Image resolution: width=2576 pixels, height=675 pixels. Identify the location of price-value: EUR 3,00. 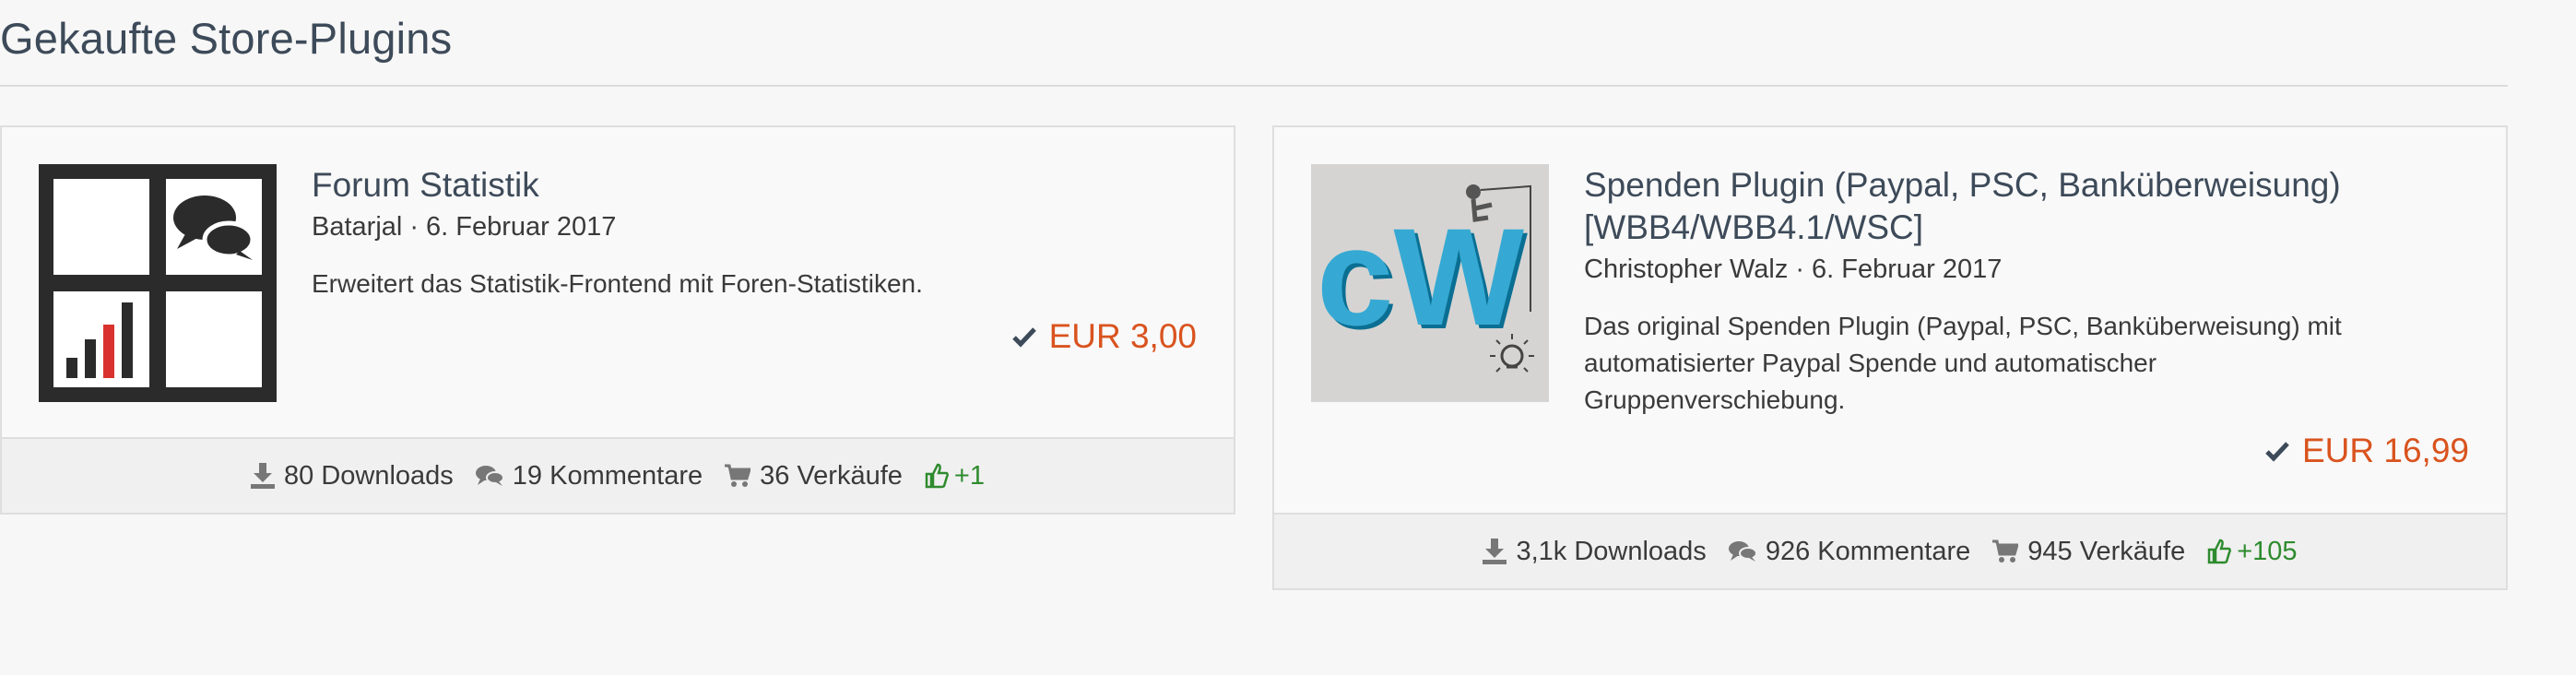
(1122, 336).